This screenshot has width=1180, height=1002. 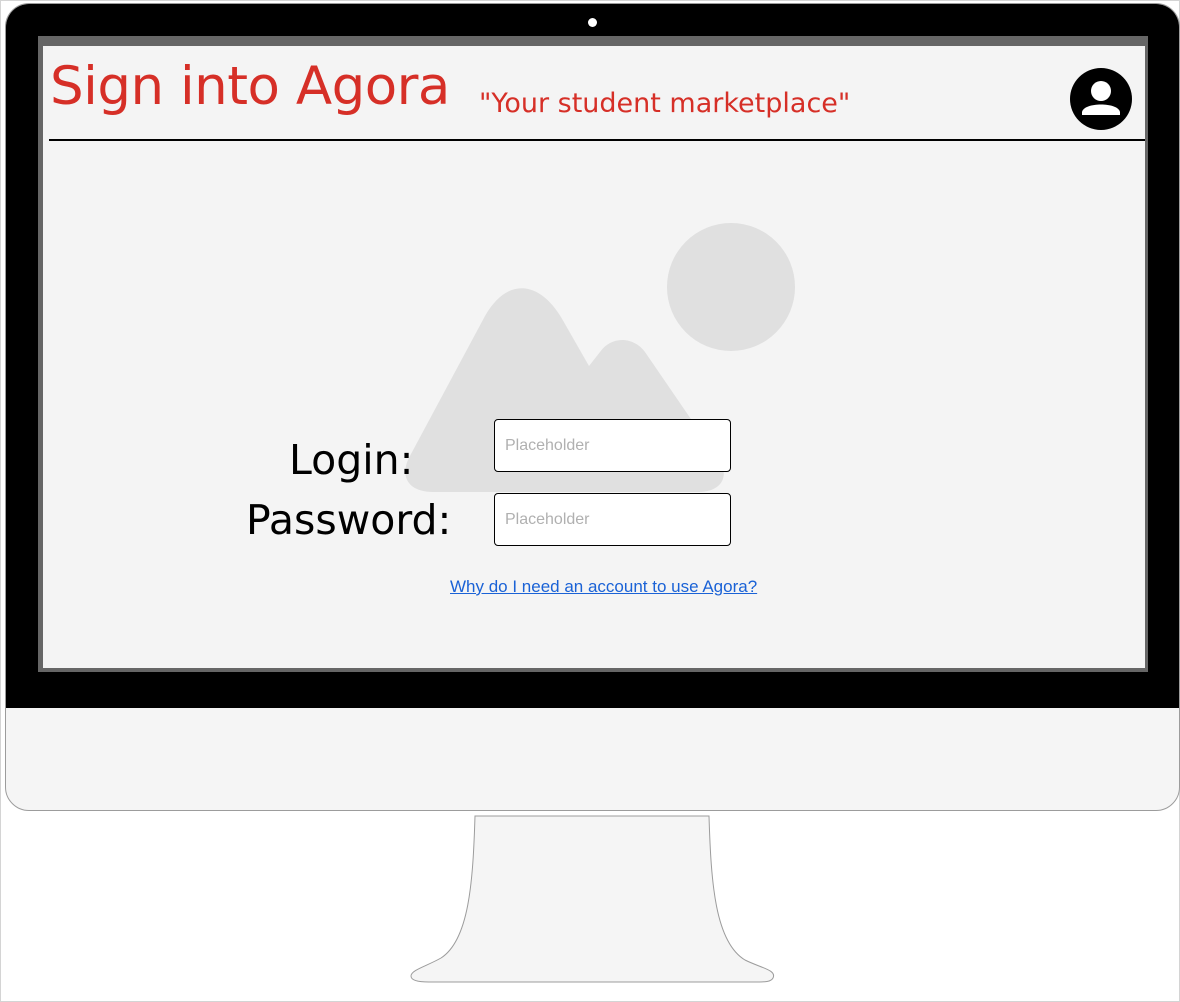 What do you see at coordinates (351, 460) in the screenshot?
I see `login-label: Login:` at bounding box center [351, 460].